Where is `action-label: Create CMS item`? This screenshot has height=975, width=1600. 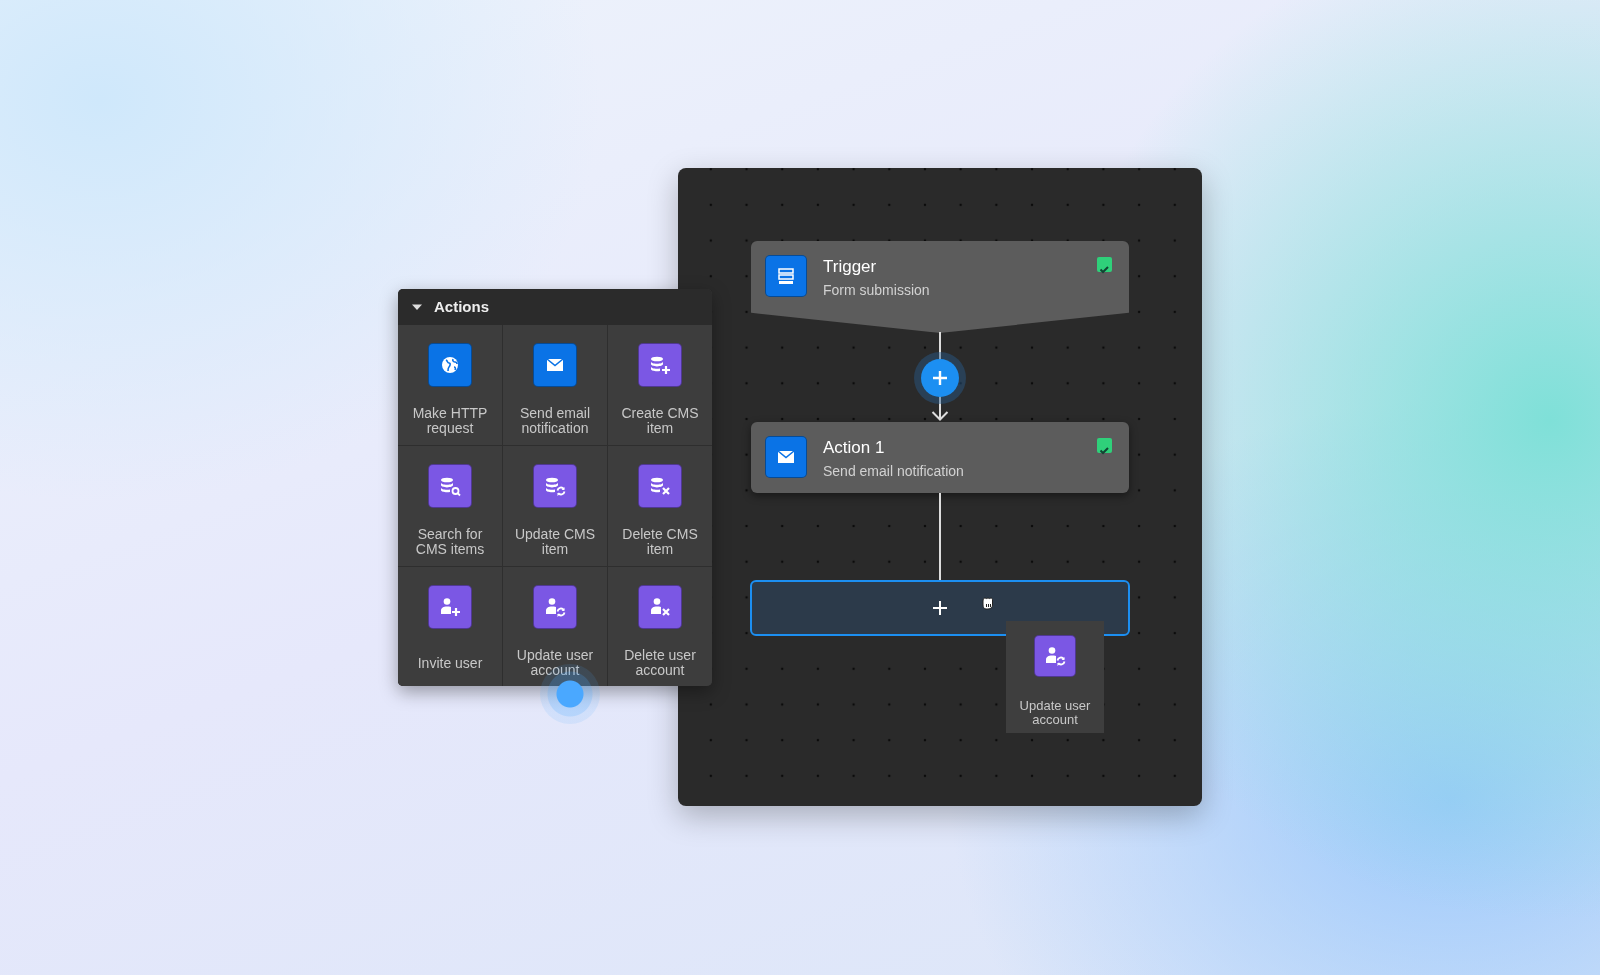 action-label: Create CMS item is located at coordinates (660, 421).